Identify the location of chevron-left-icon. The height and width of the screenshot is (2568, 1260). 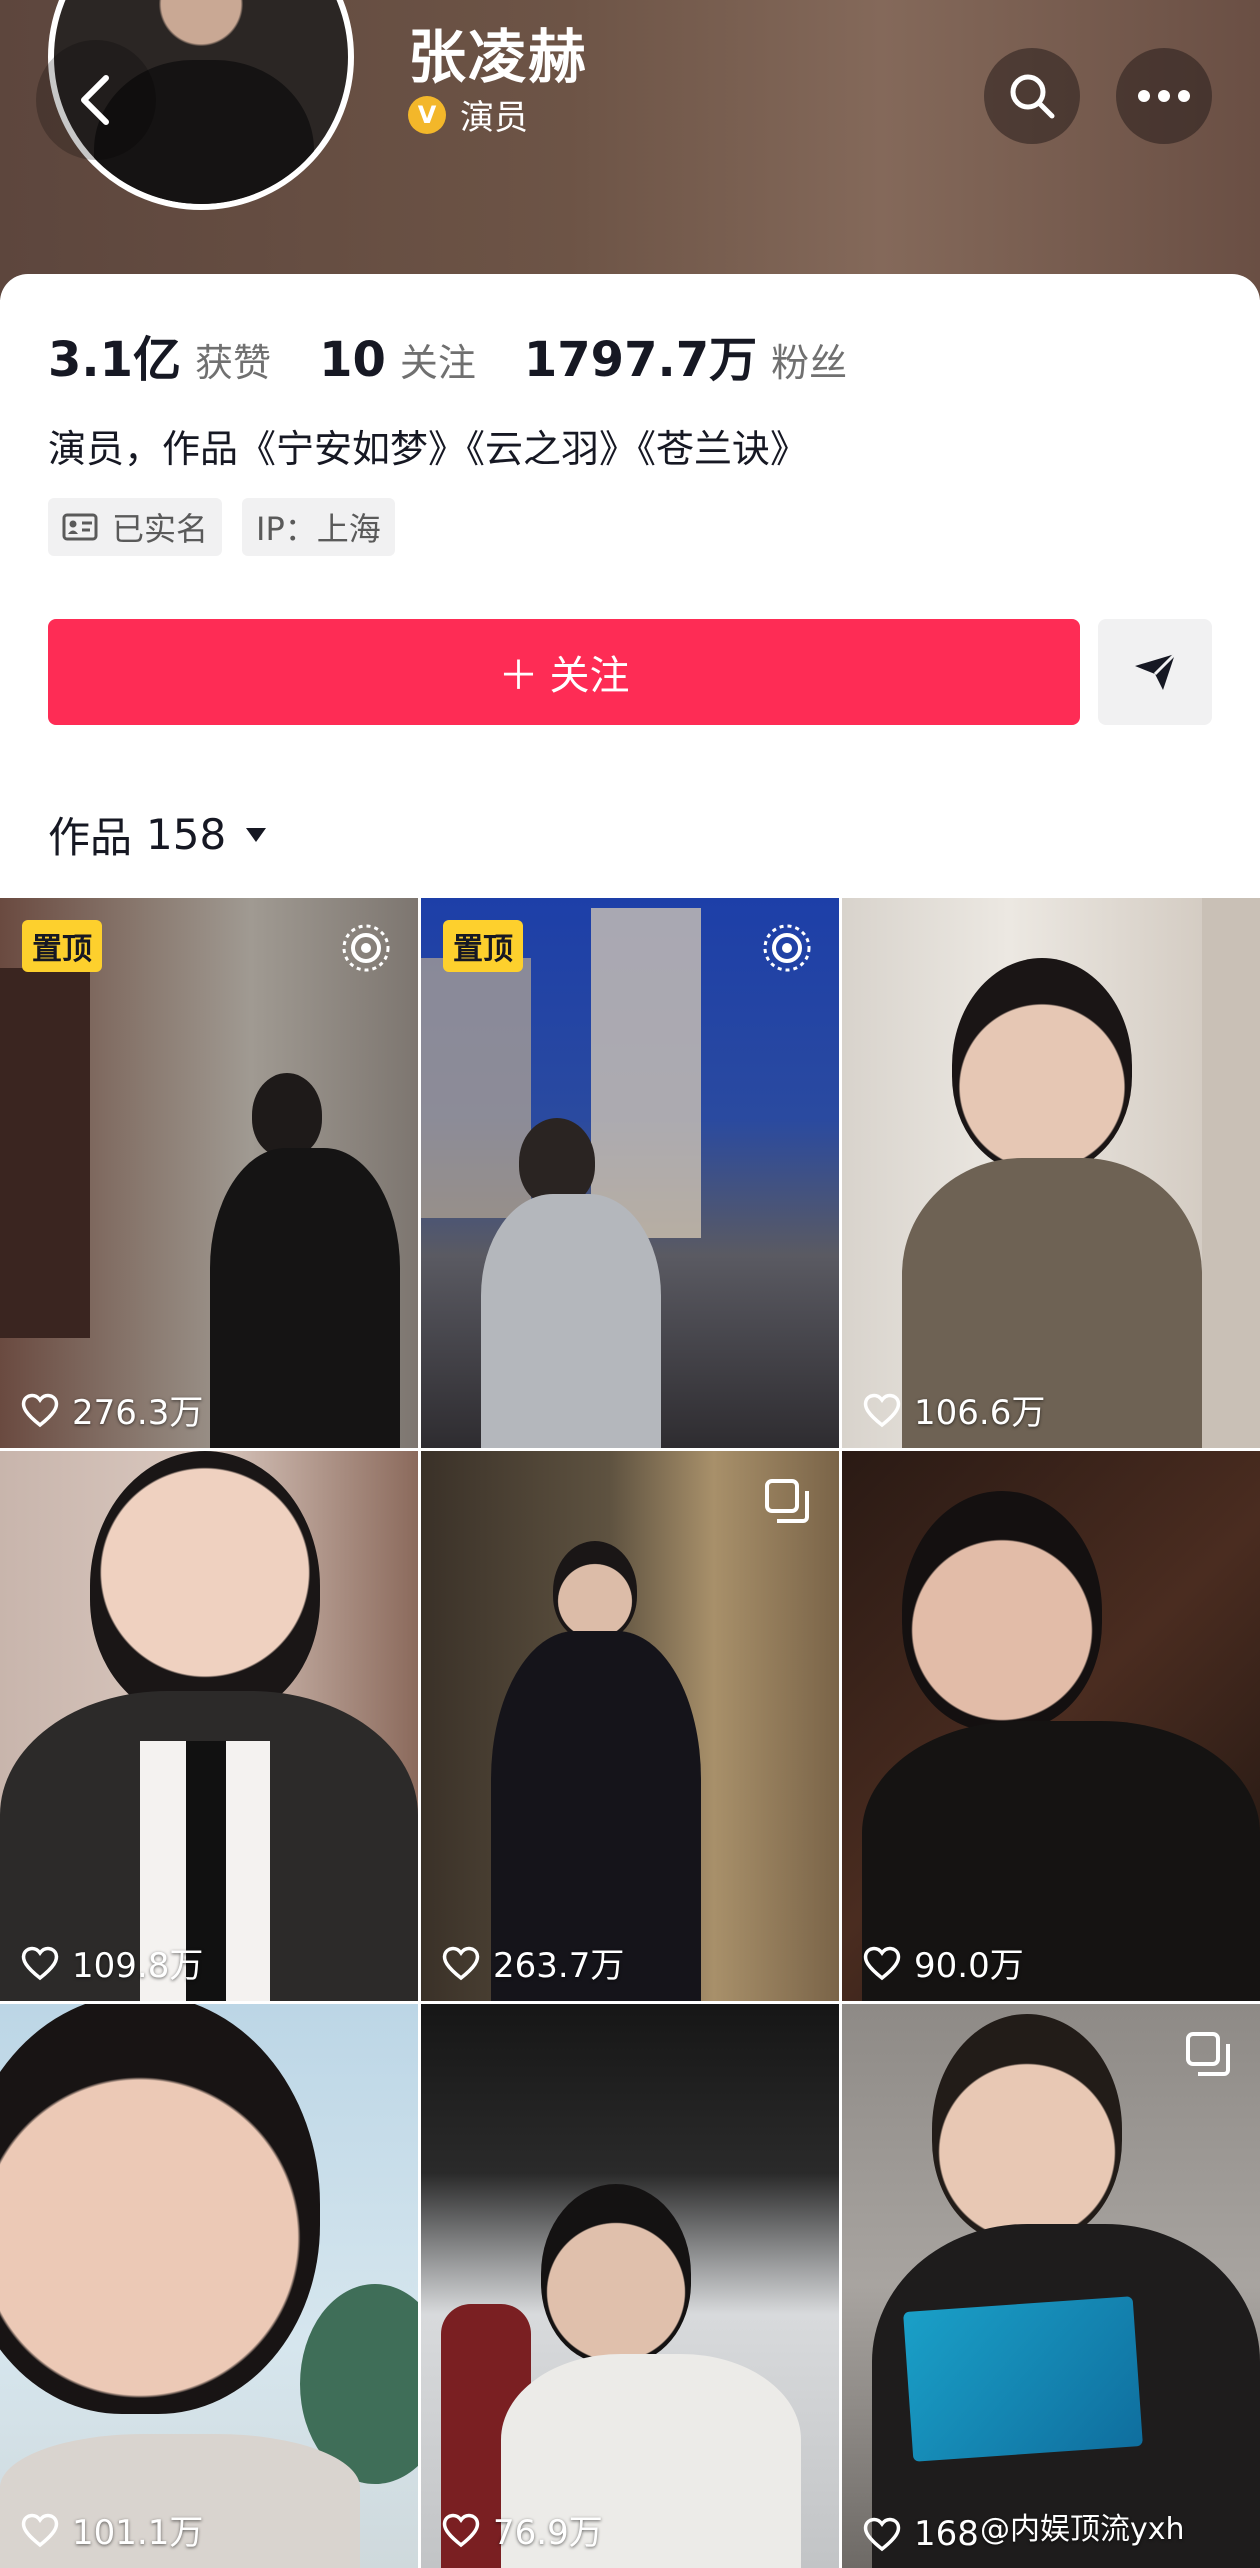
(95, 100).